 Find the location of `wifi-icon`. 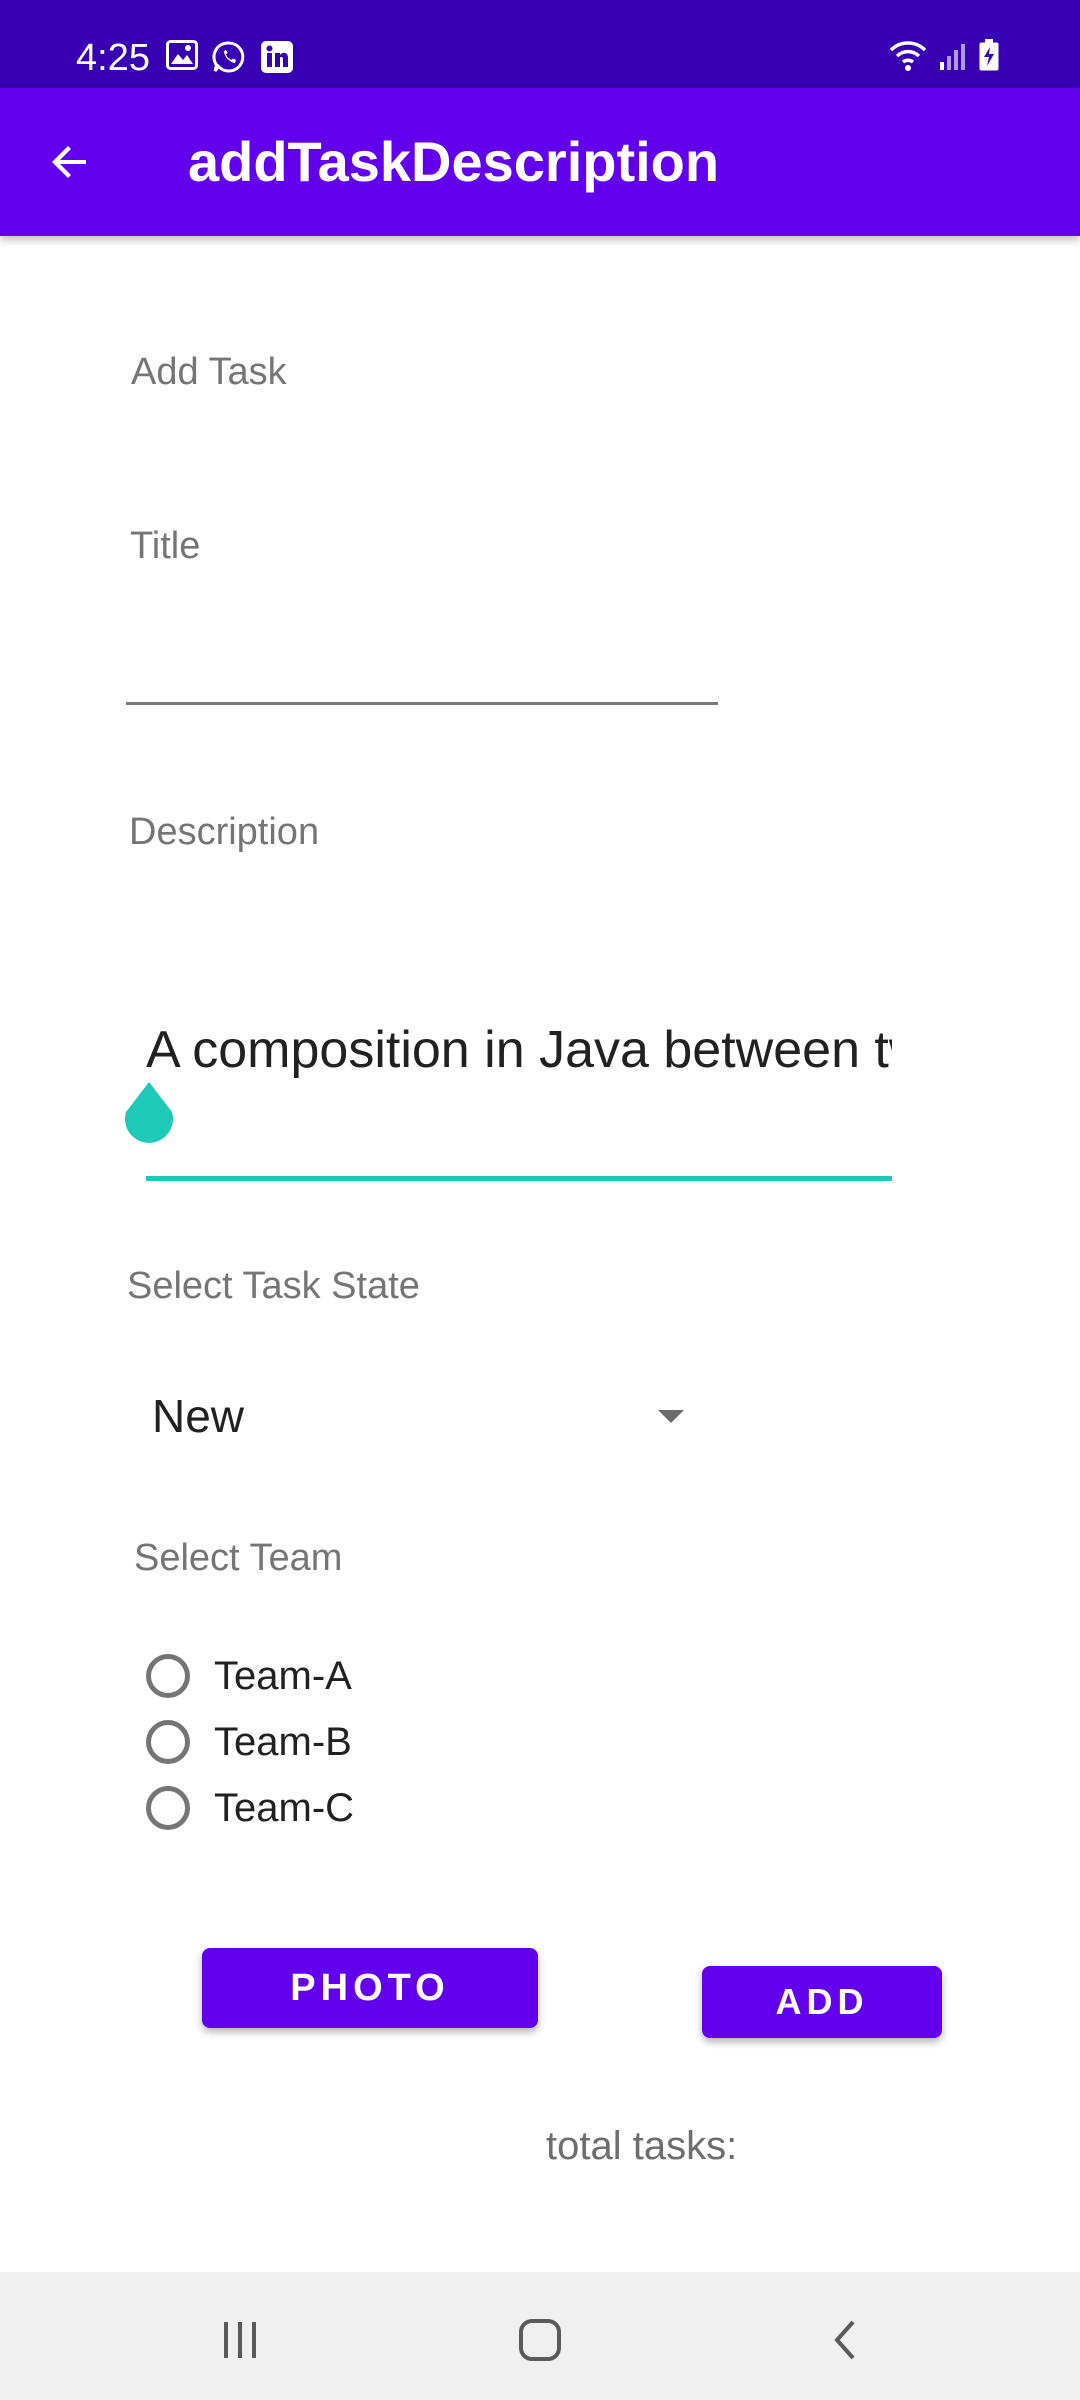

wifi-icon is located at coordinates (908, 57).